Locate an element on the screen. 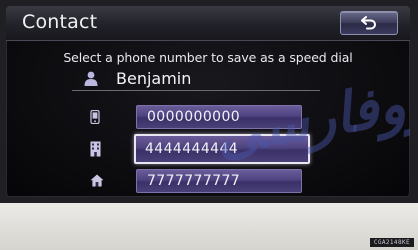 The width and height of the screenshot is (418, 250). contact-name-row: Benjamin is located at coordinates (196, 79).